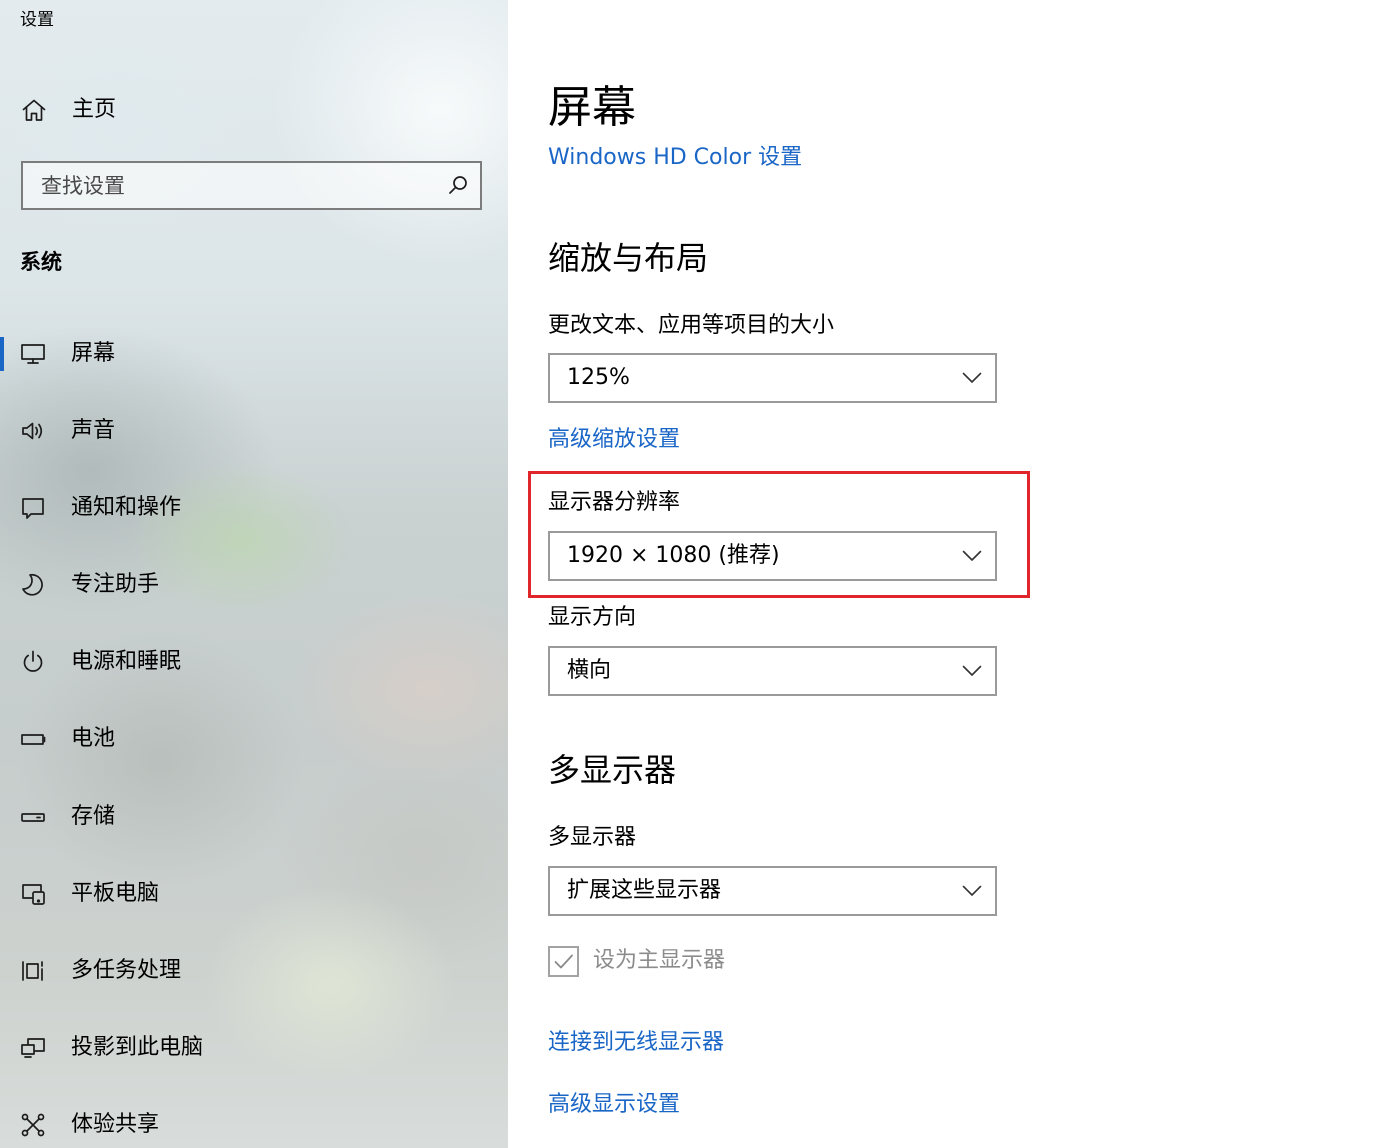 The image size is (1400, 1148). I want to click on page-title: 屏幕, so click(592, 107).